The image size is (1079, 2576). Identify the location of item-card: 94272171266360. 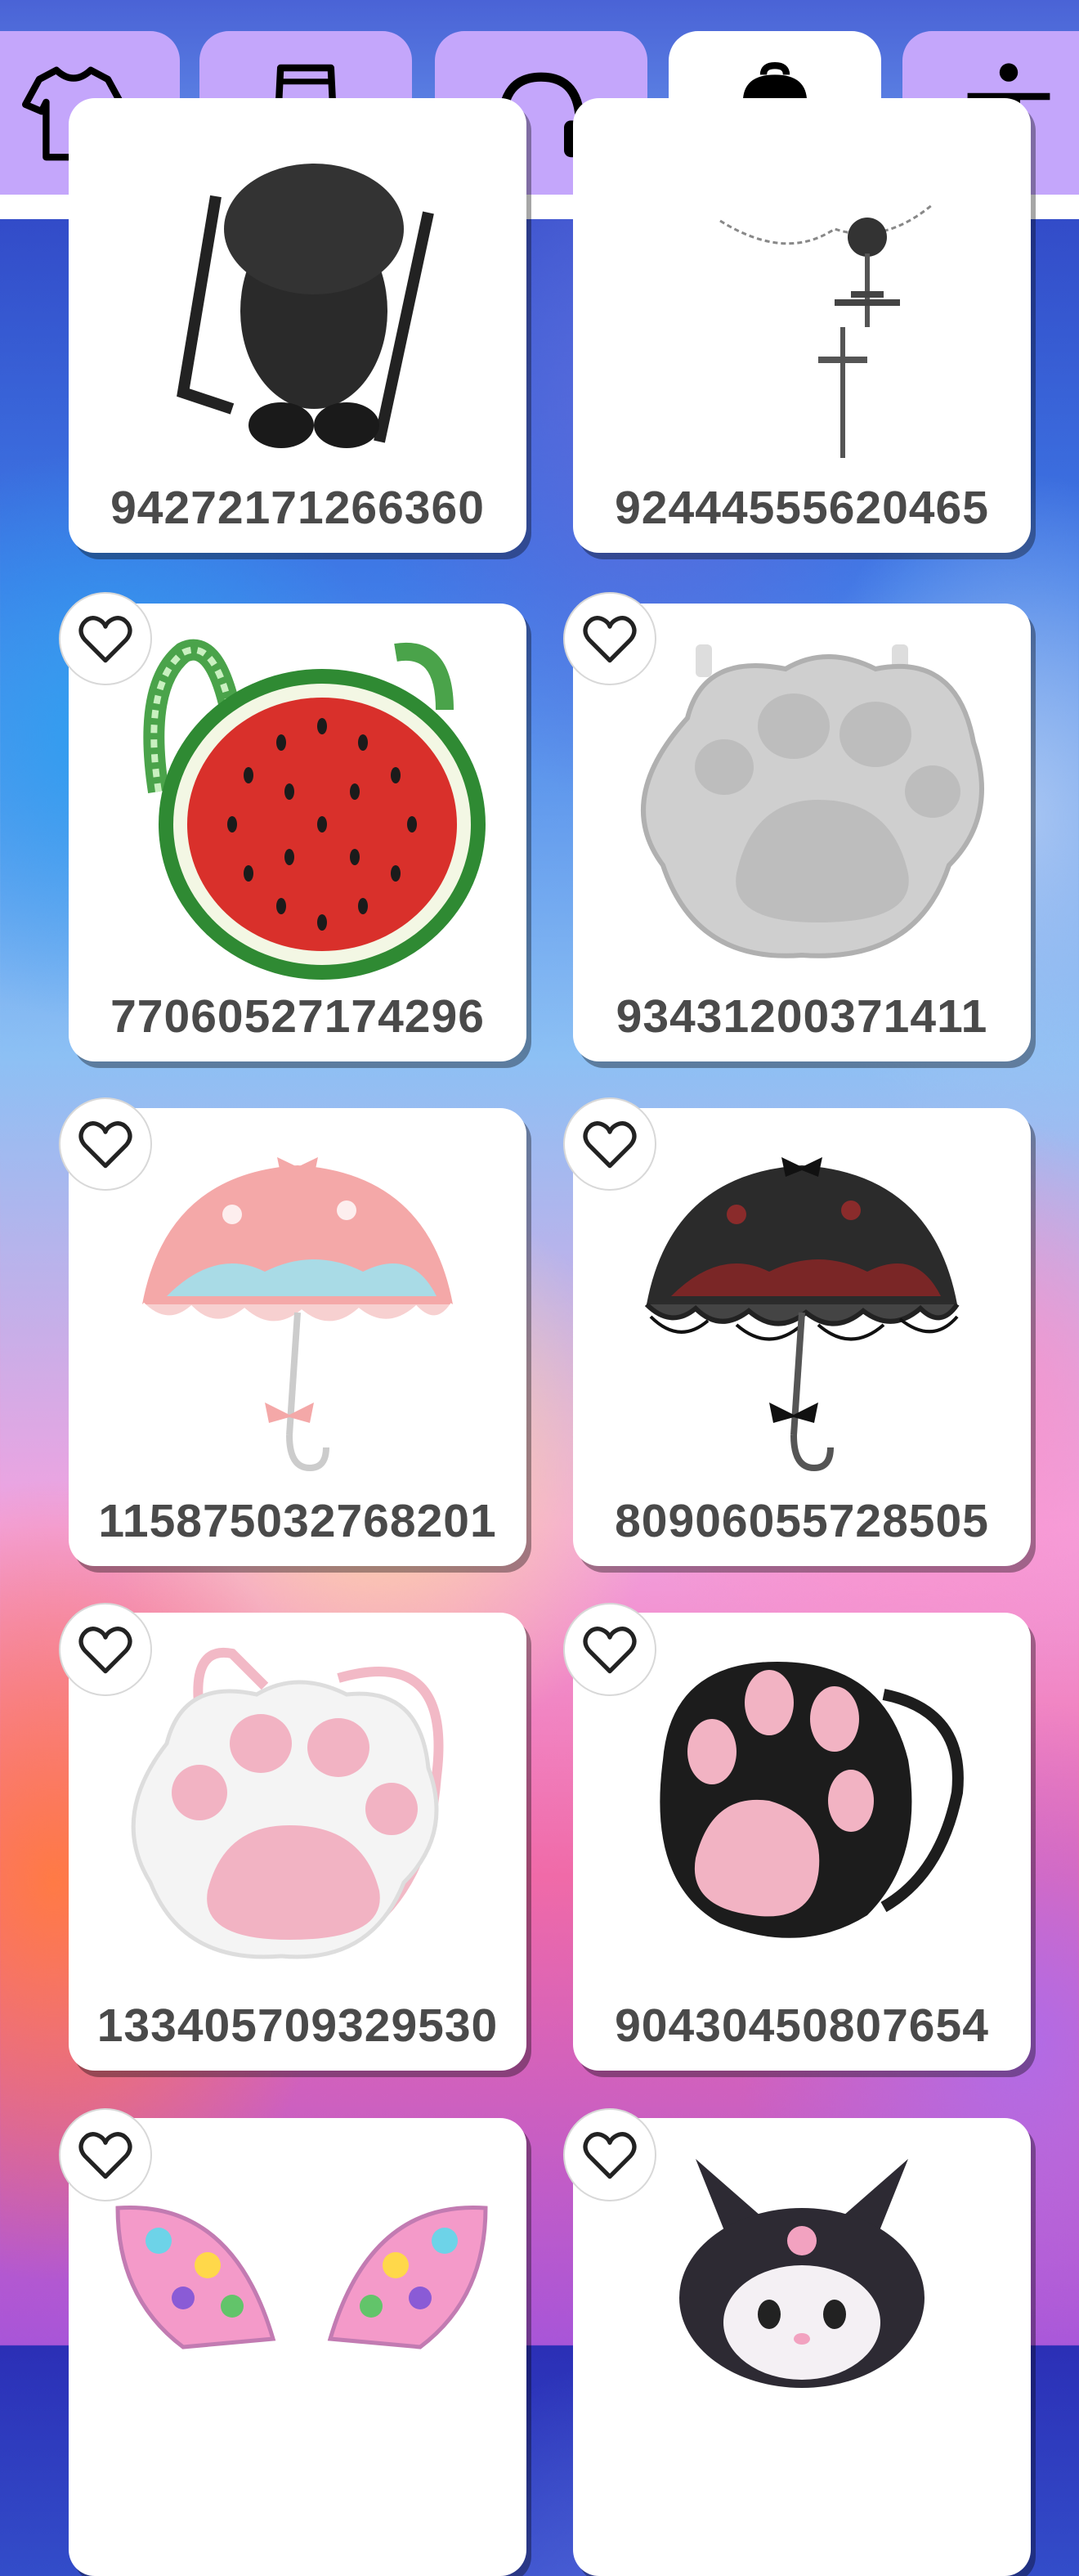
(297, 325).